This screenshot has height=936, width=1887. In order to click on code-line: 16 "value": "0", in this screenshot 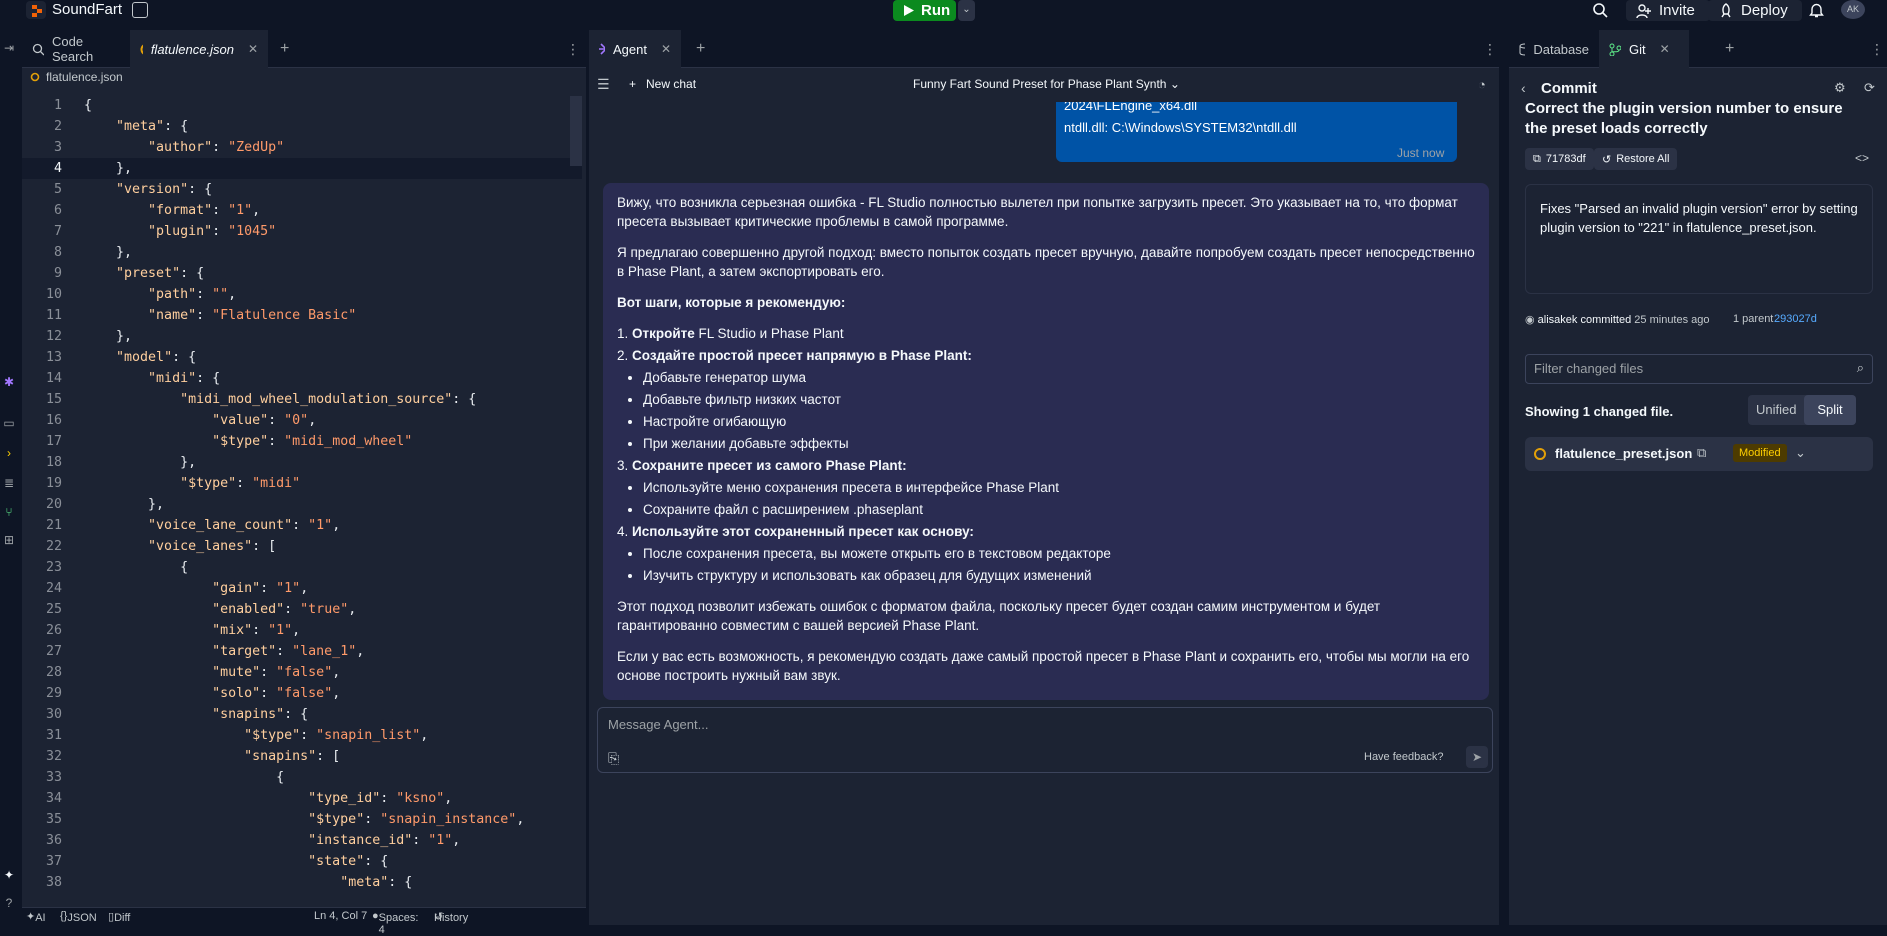, I will do `click(302, 420)`.